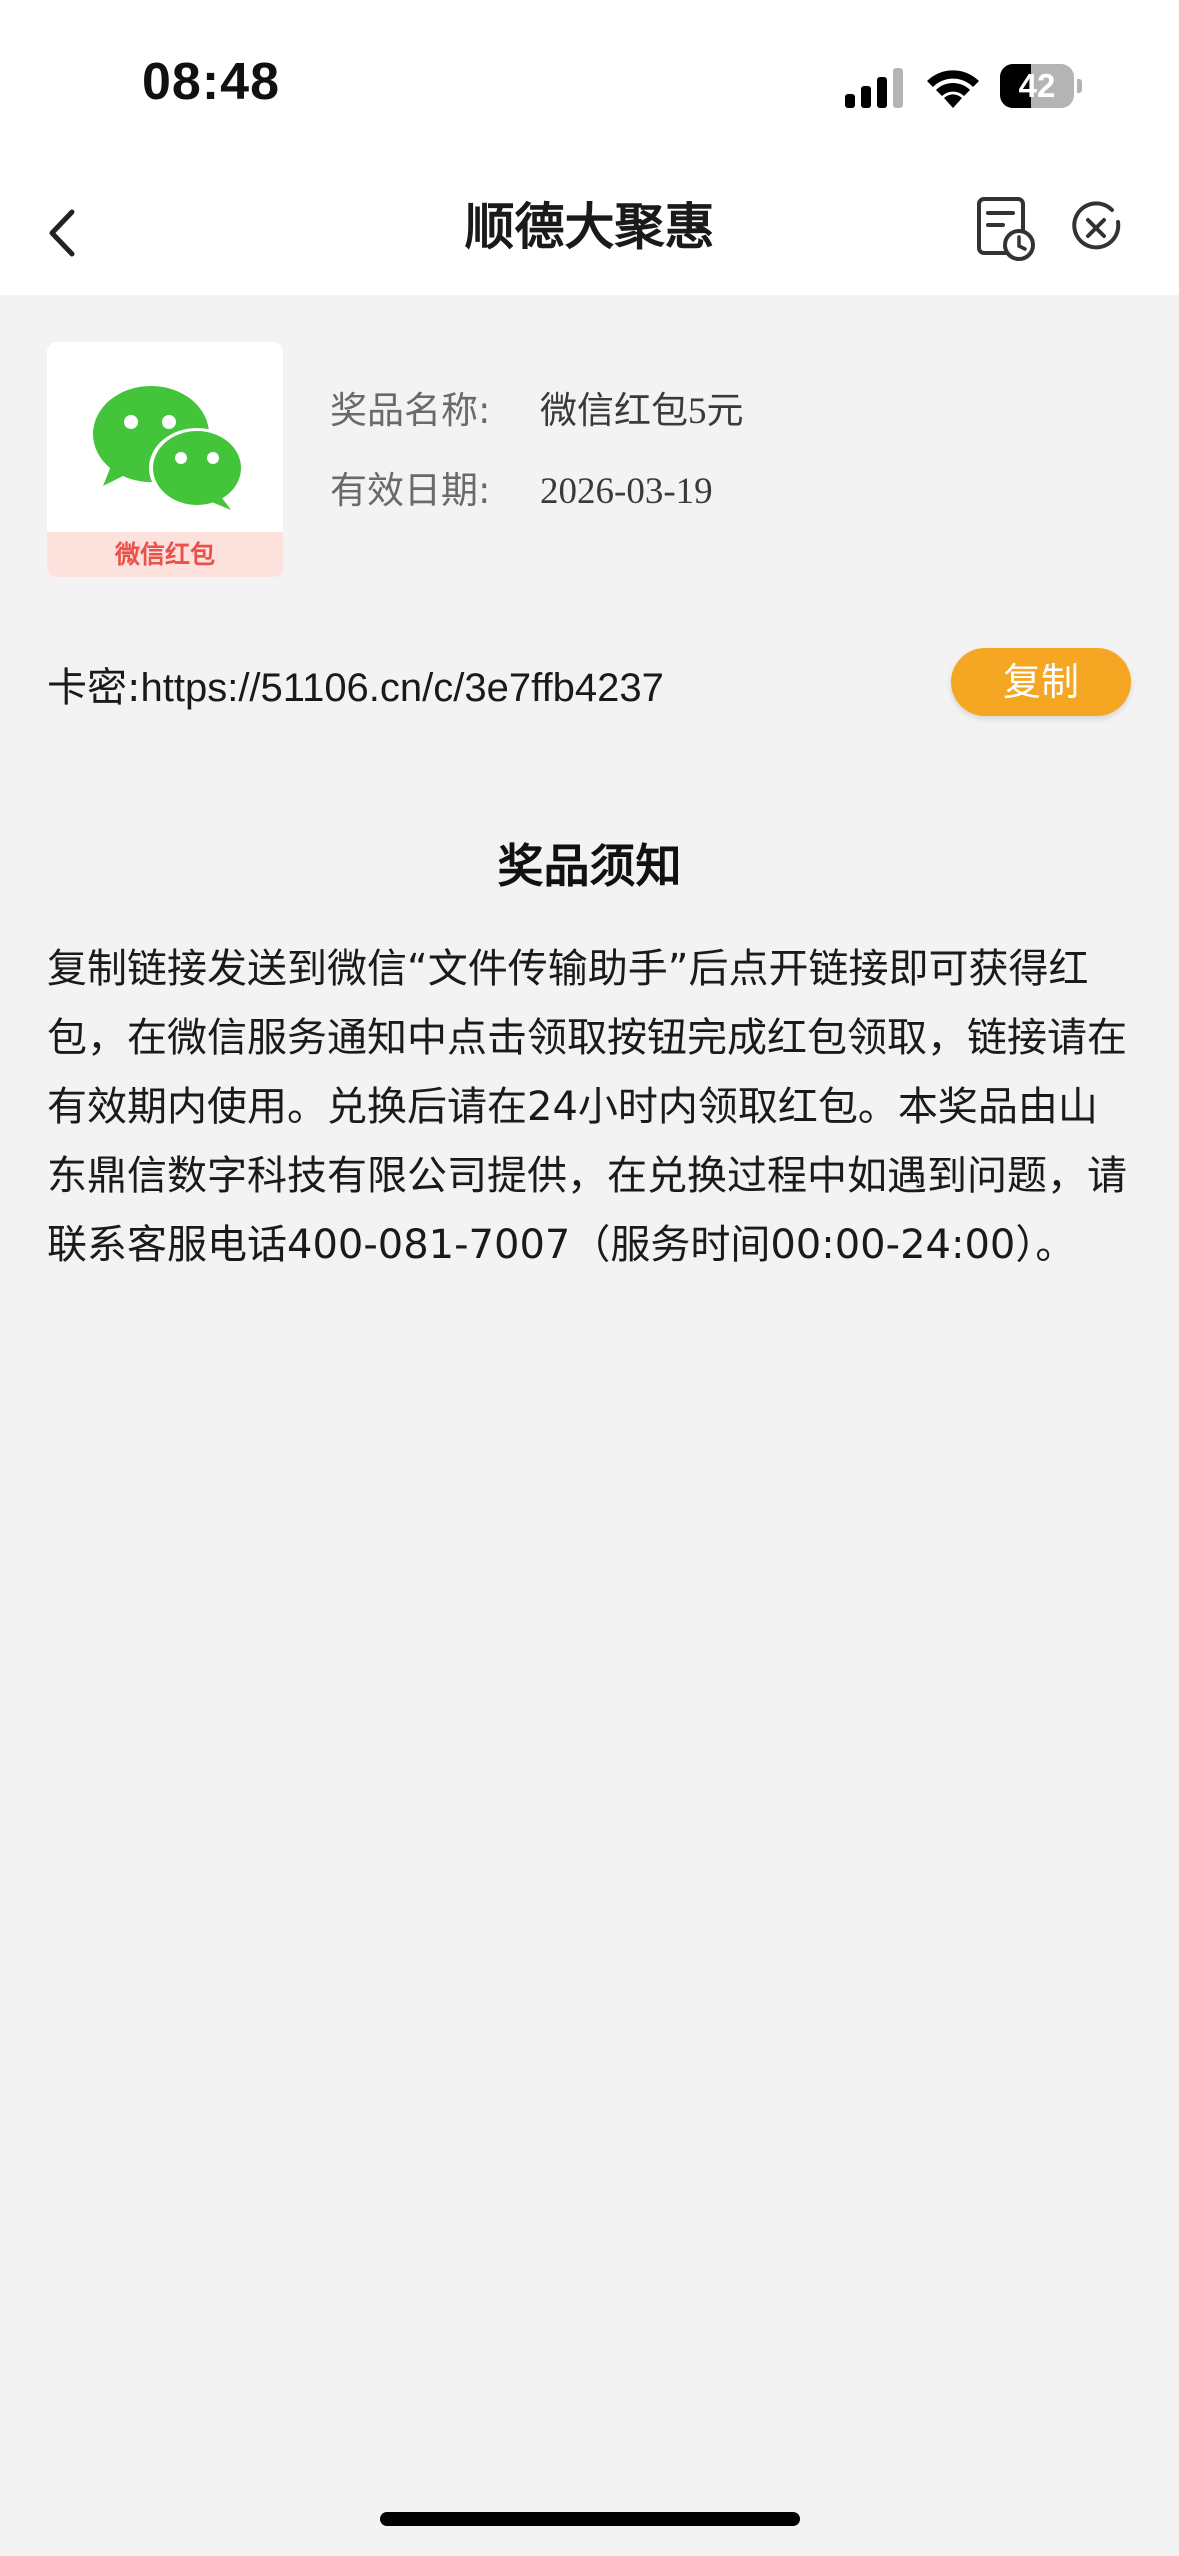  I want to click on close-circle-icon, so click(1096, 228).